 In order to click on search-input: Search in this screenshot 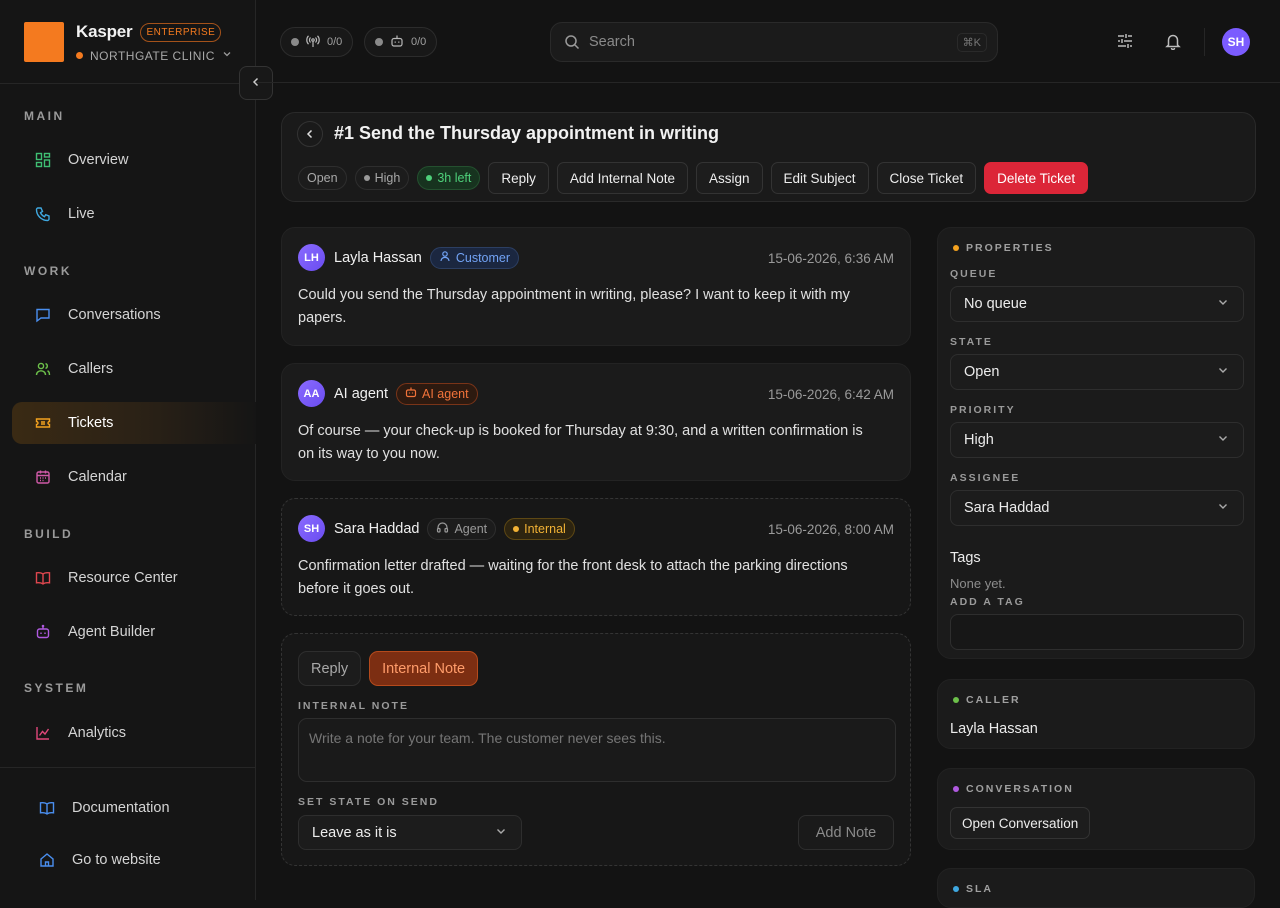, I will do `click(612, 42)`.